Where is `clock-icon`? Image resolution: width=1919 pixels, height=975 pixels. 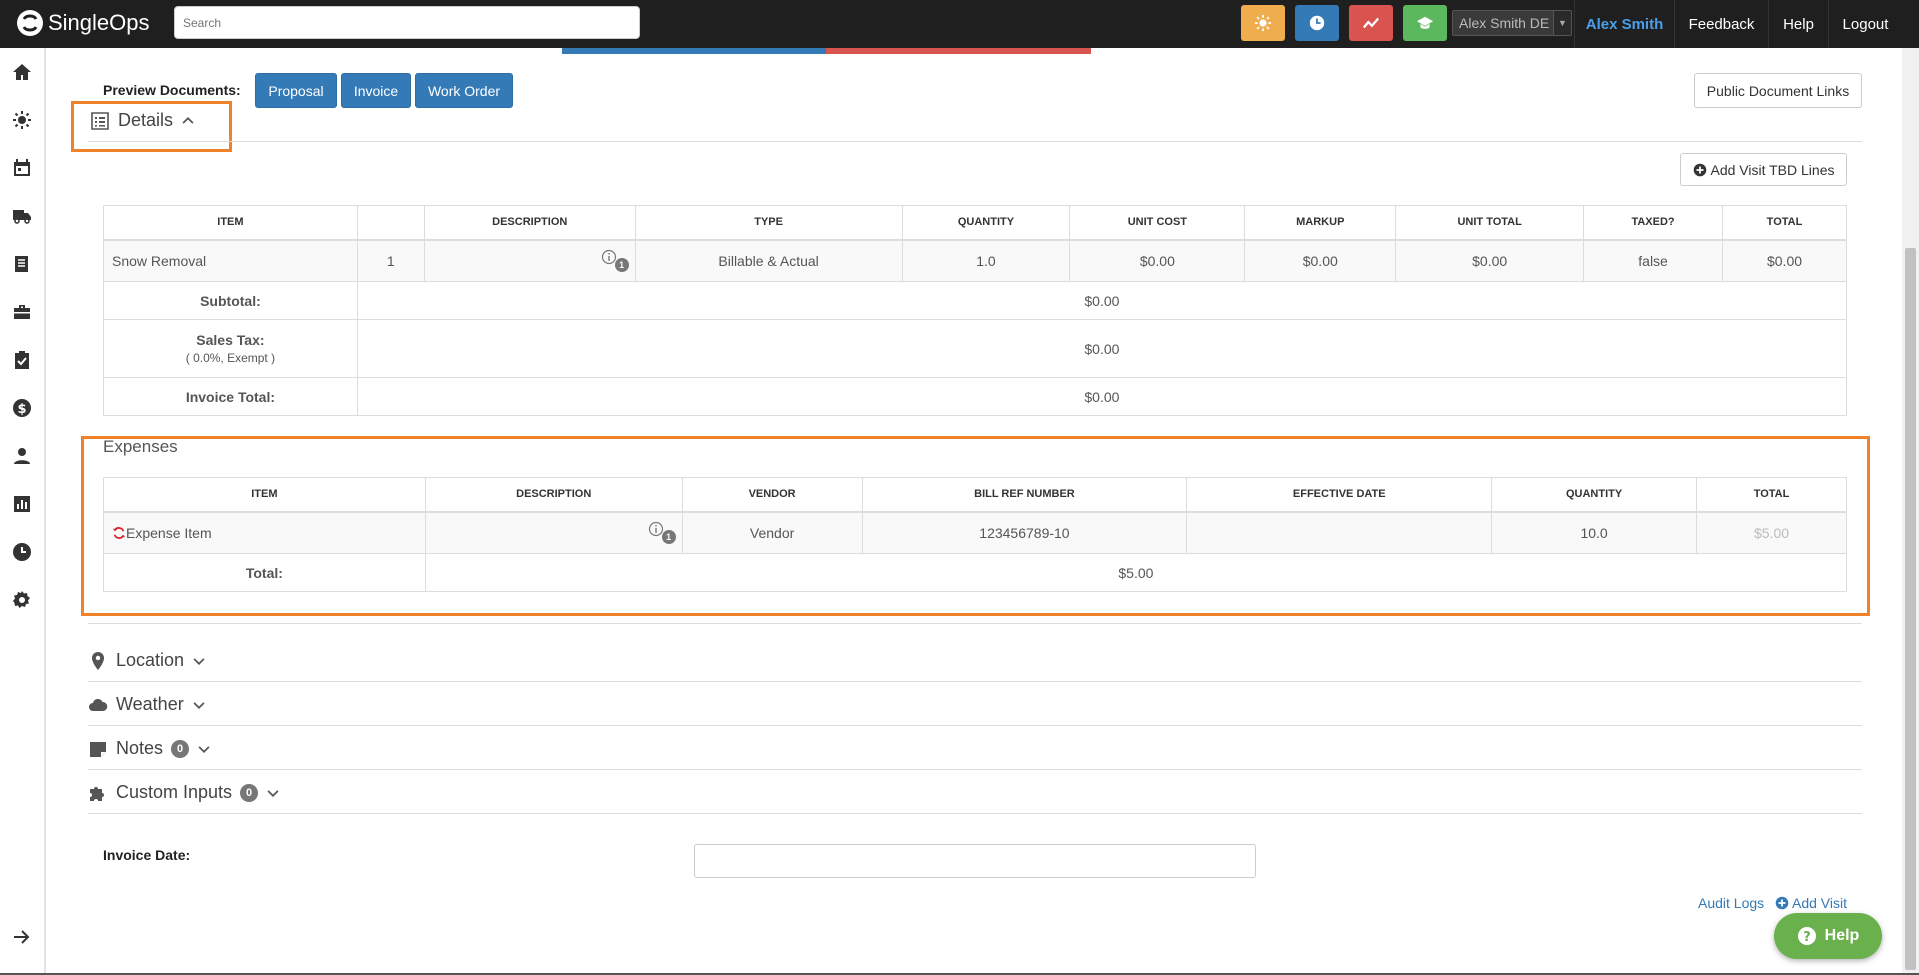
clock-icon is located at coordinates (22, 552).